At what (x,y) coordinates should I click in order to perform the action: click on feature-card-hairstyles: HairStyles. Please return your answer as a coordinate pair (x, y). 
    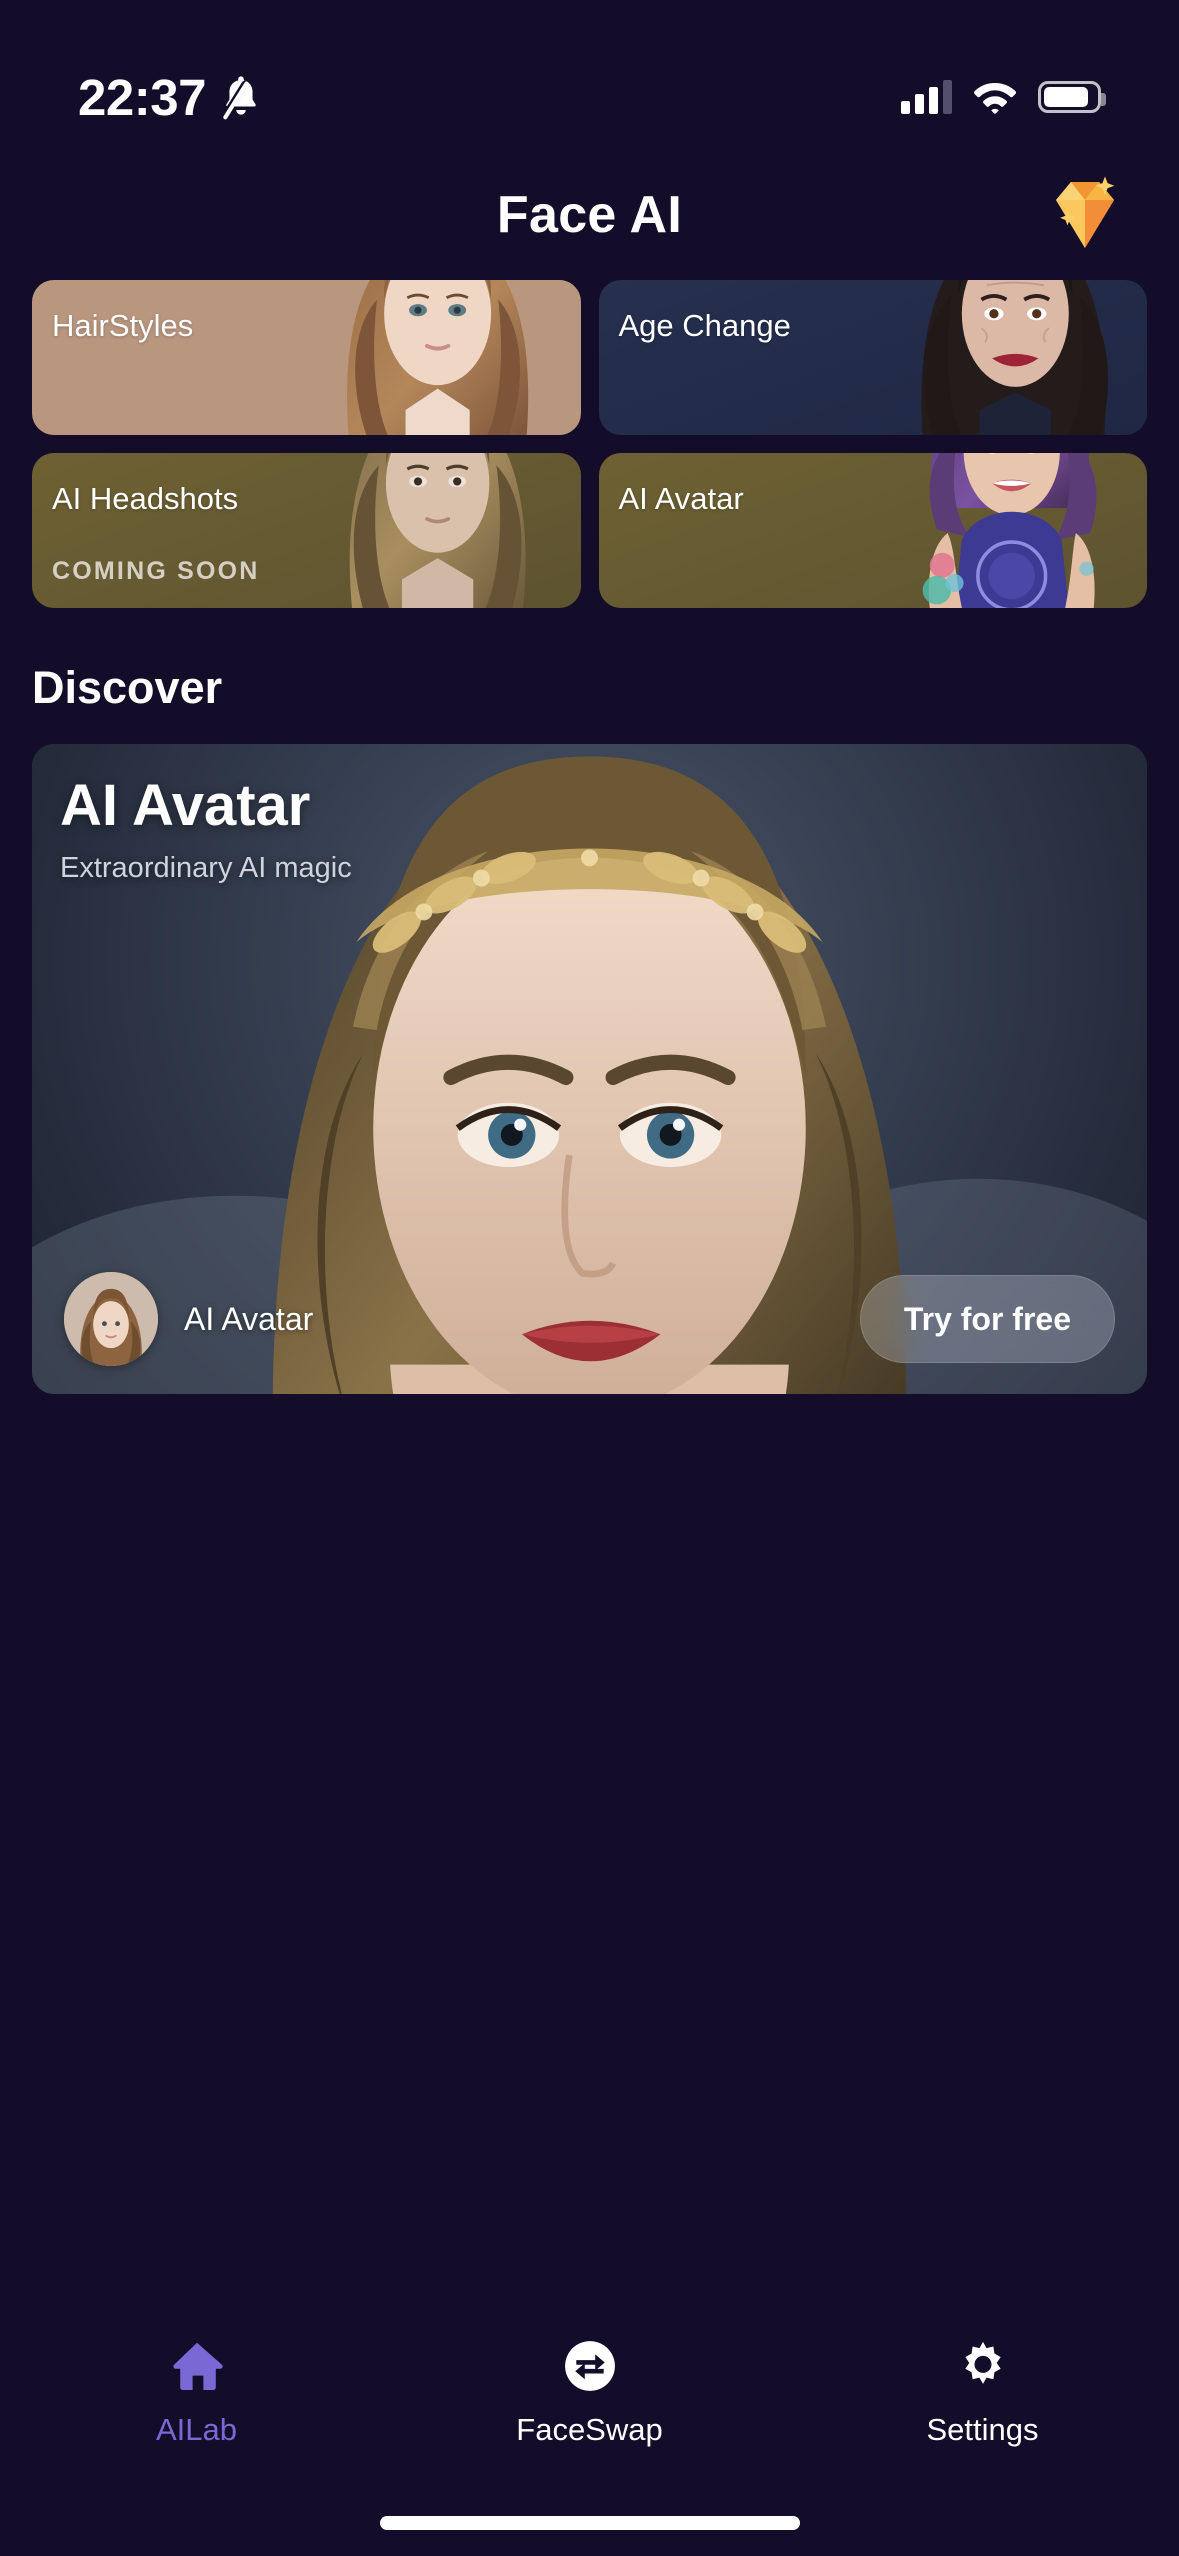
    Looking at the image, I should click on (306, 357).